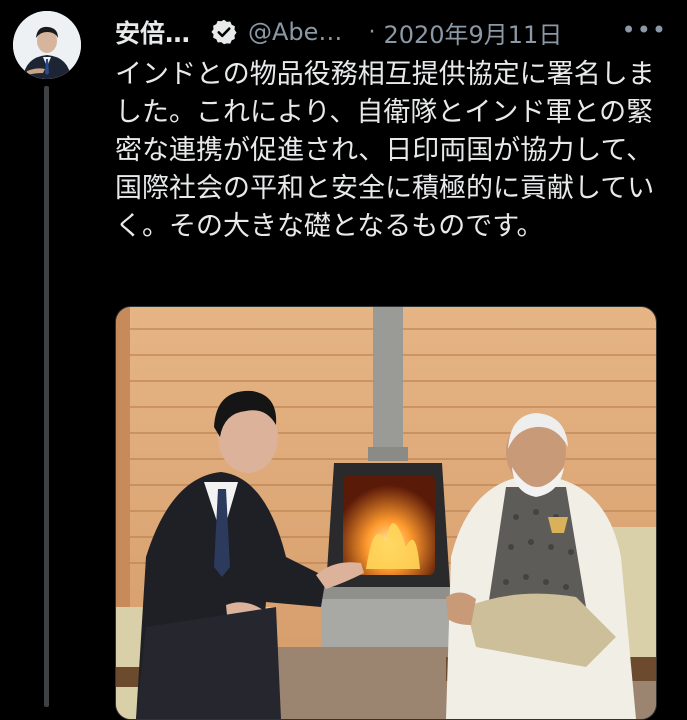  Describe the element at coordinates (472, 32) in the screenshot. I see `tweet-date: 2020年9月11日` at that location.